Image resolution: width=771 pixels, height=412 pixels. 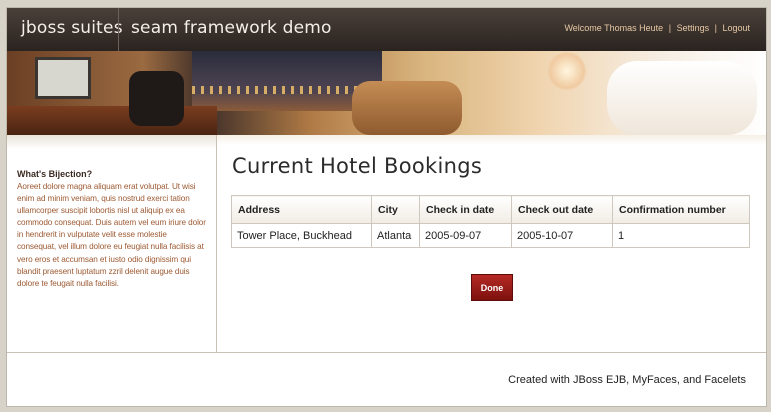 What do you see at coordinates (562, 235) in the screenshot?
I see `cell-check-out: 2005-10-07` at bounding box center [562, 235].